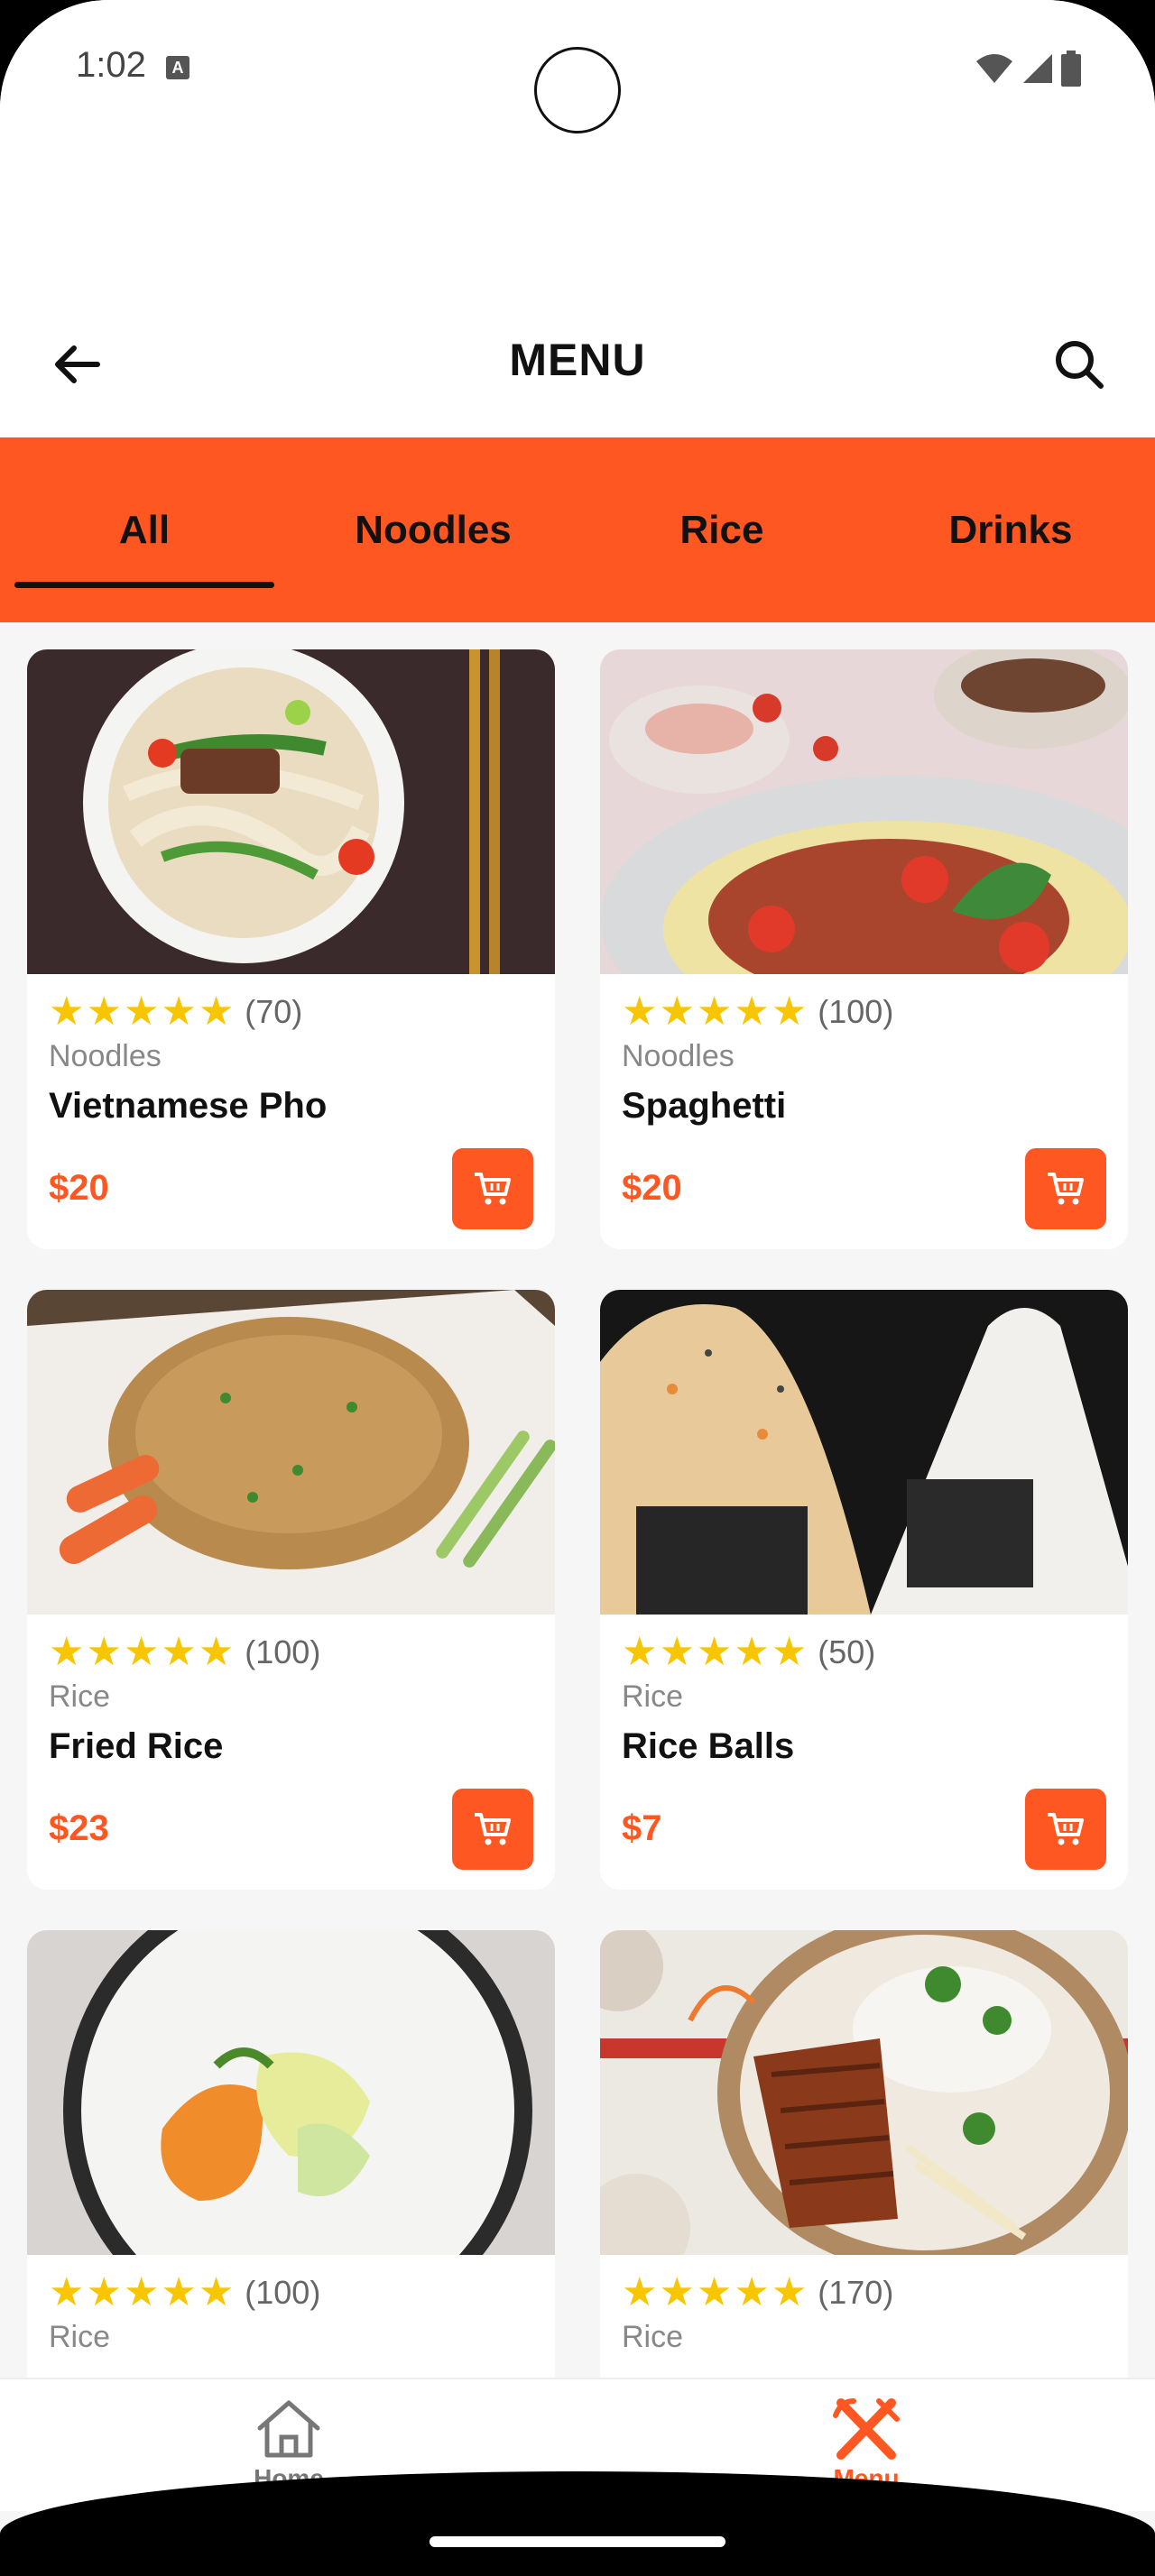  What do you see at coordinates (577, 360) in the screenshot?
I see `page-title: MENU` at bounding box center [577, 360].